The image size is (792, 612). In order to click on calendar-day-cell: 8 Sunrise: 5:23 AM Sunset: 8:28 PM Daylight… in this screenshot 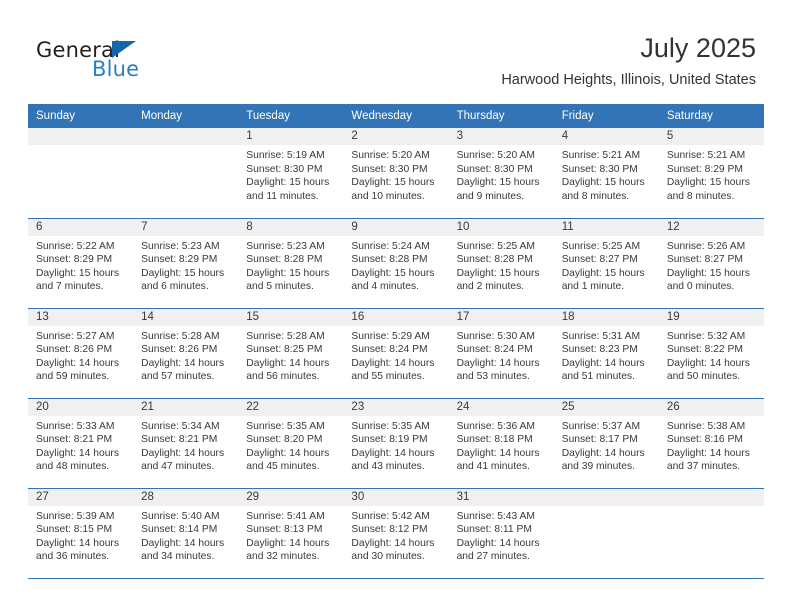, I will do `click(291, 262)`.